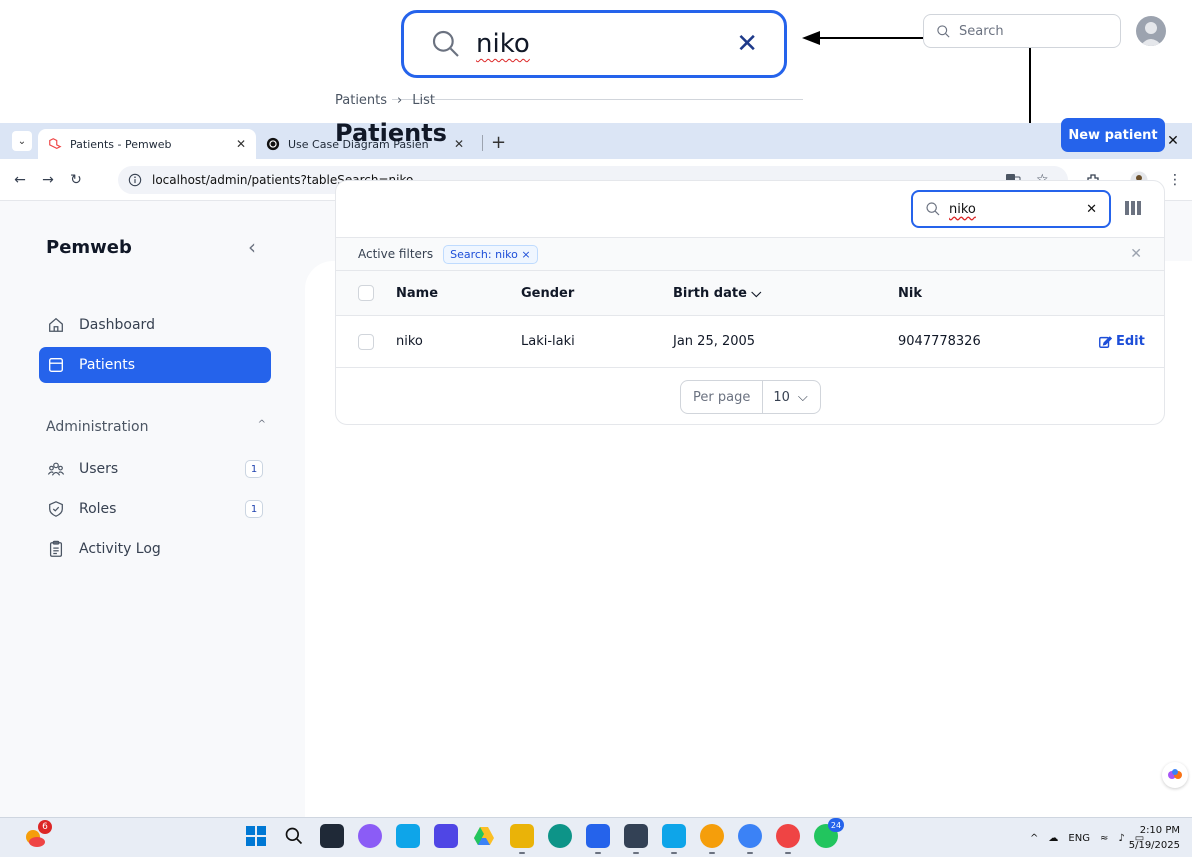 The image size is (1192, 857). Describe the element at coordinates (254, 469) in the screenshot. I see `count-badge: 1` at that location.